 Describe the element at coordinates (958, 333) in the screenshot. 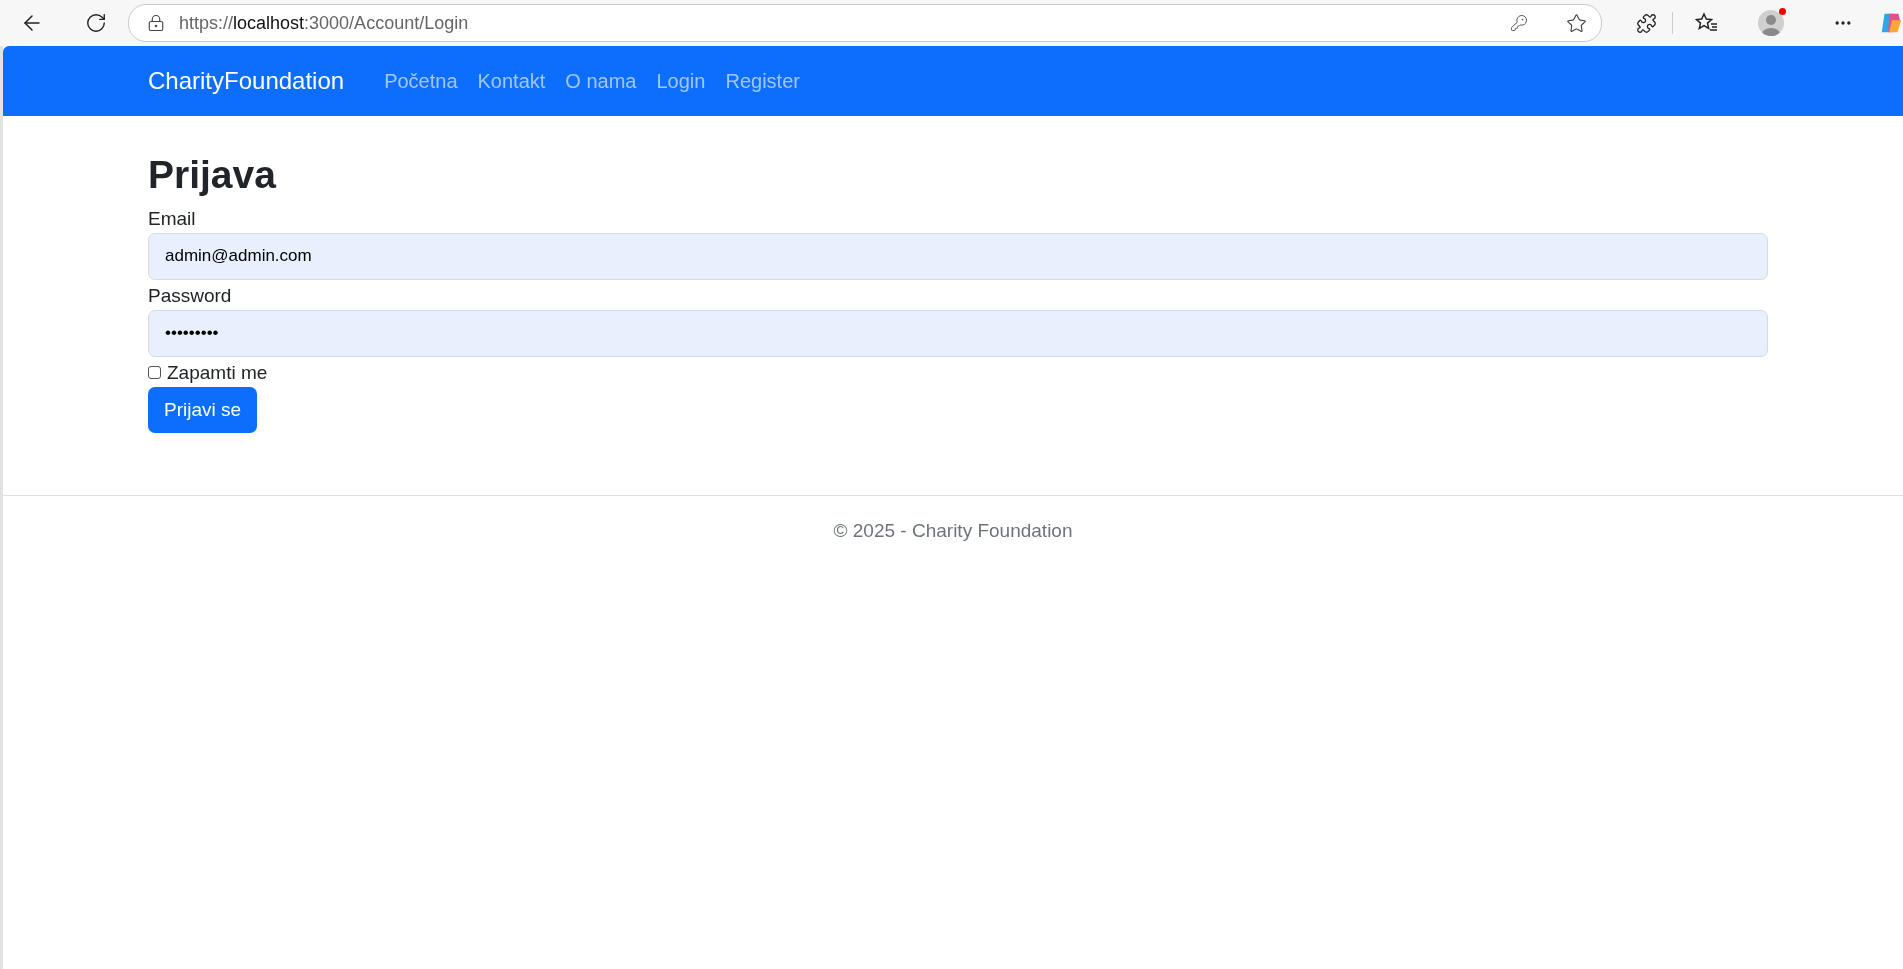

I see `input-field: •••••••••` at that location.